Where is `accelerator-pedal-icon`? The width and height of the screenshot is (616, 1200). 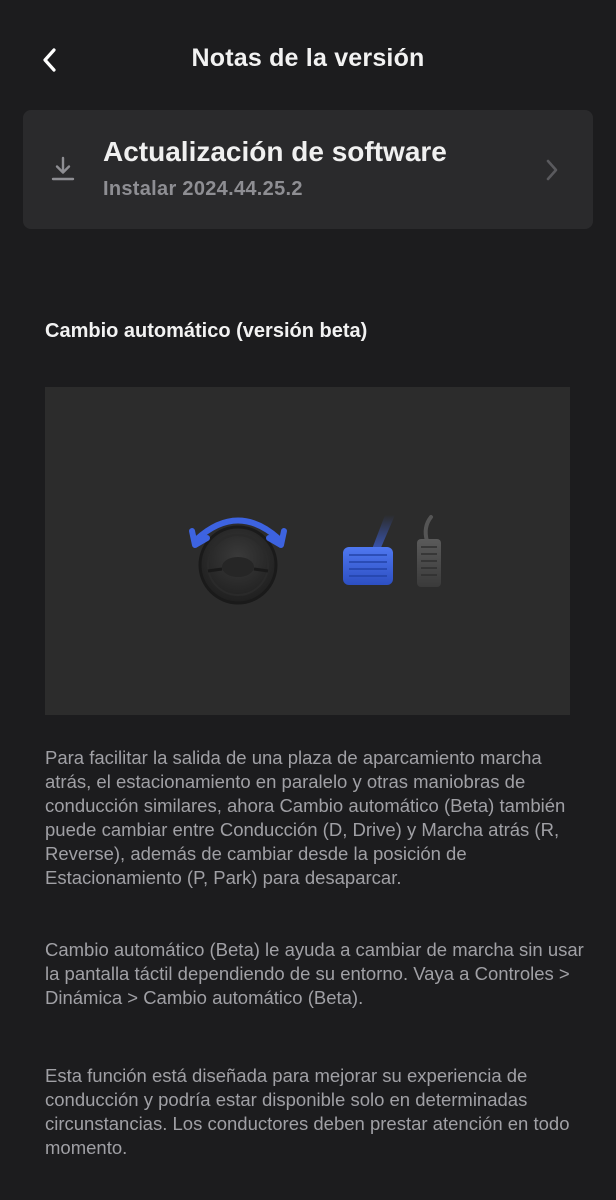 accelerator-pedal-icon is located at coordinates (429, 551).